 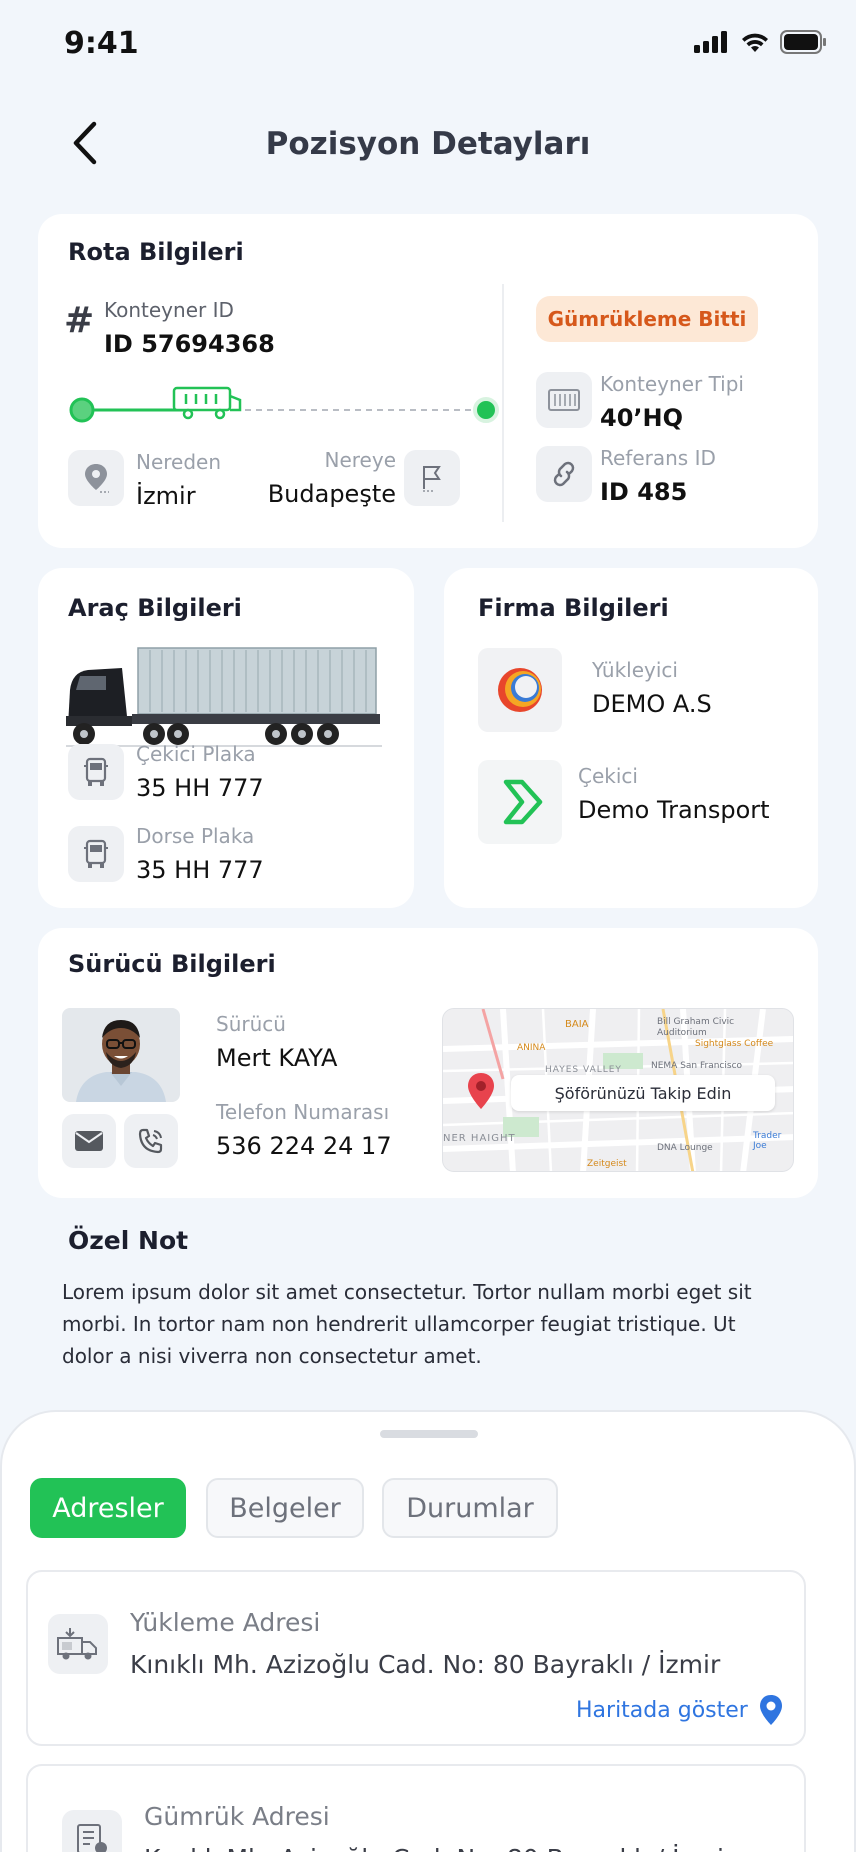 What do you see at coordinates (200, 788) in the screenshot?
I see `tractor-plate-value: 35 HH 777` at bounding box center [200, 788].